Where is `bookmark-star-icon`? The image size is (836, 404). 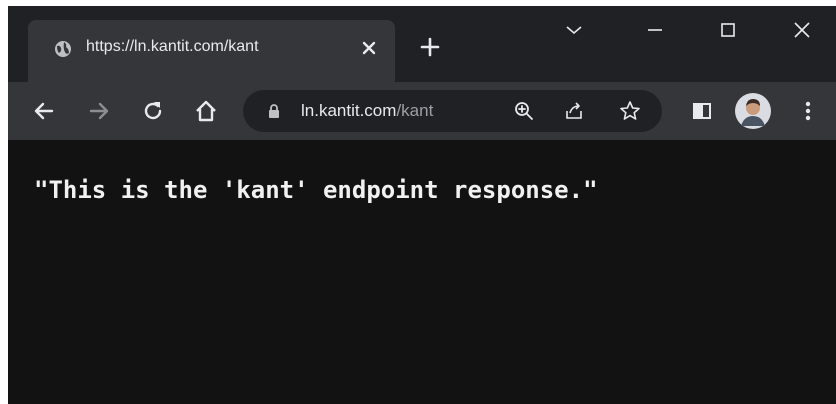
bookmark-star-icon is located at coordinates (630, 111).